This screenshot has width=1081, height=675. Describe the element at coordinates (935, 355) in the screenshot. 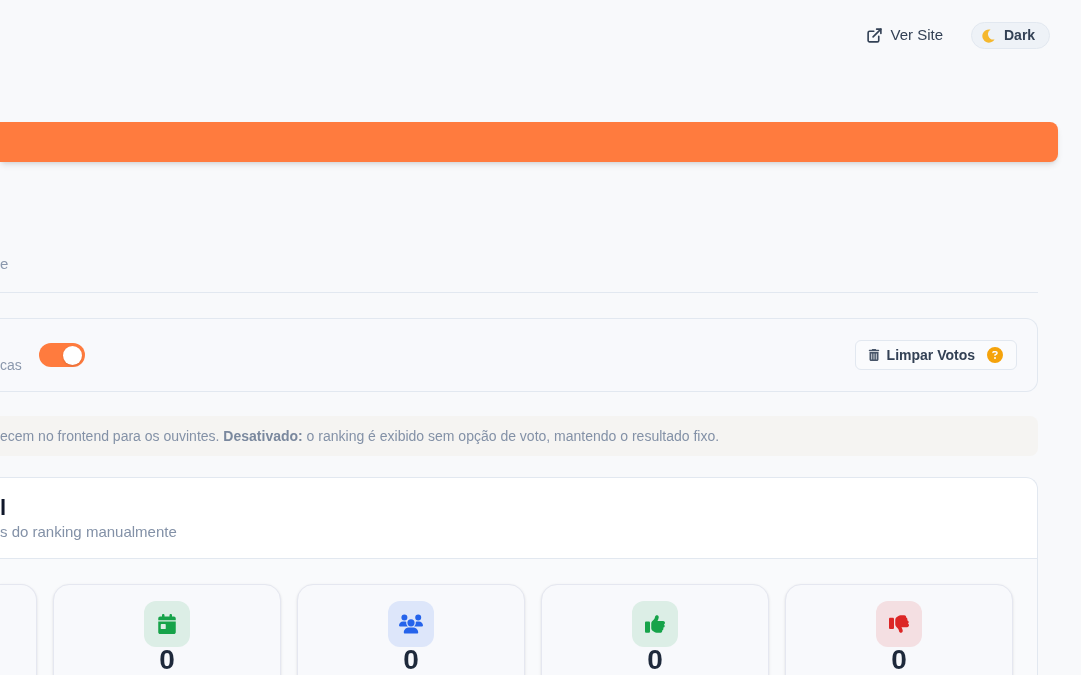

I see `clear-votes-button: Limpar Votos` at that location.